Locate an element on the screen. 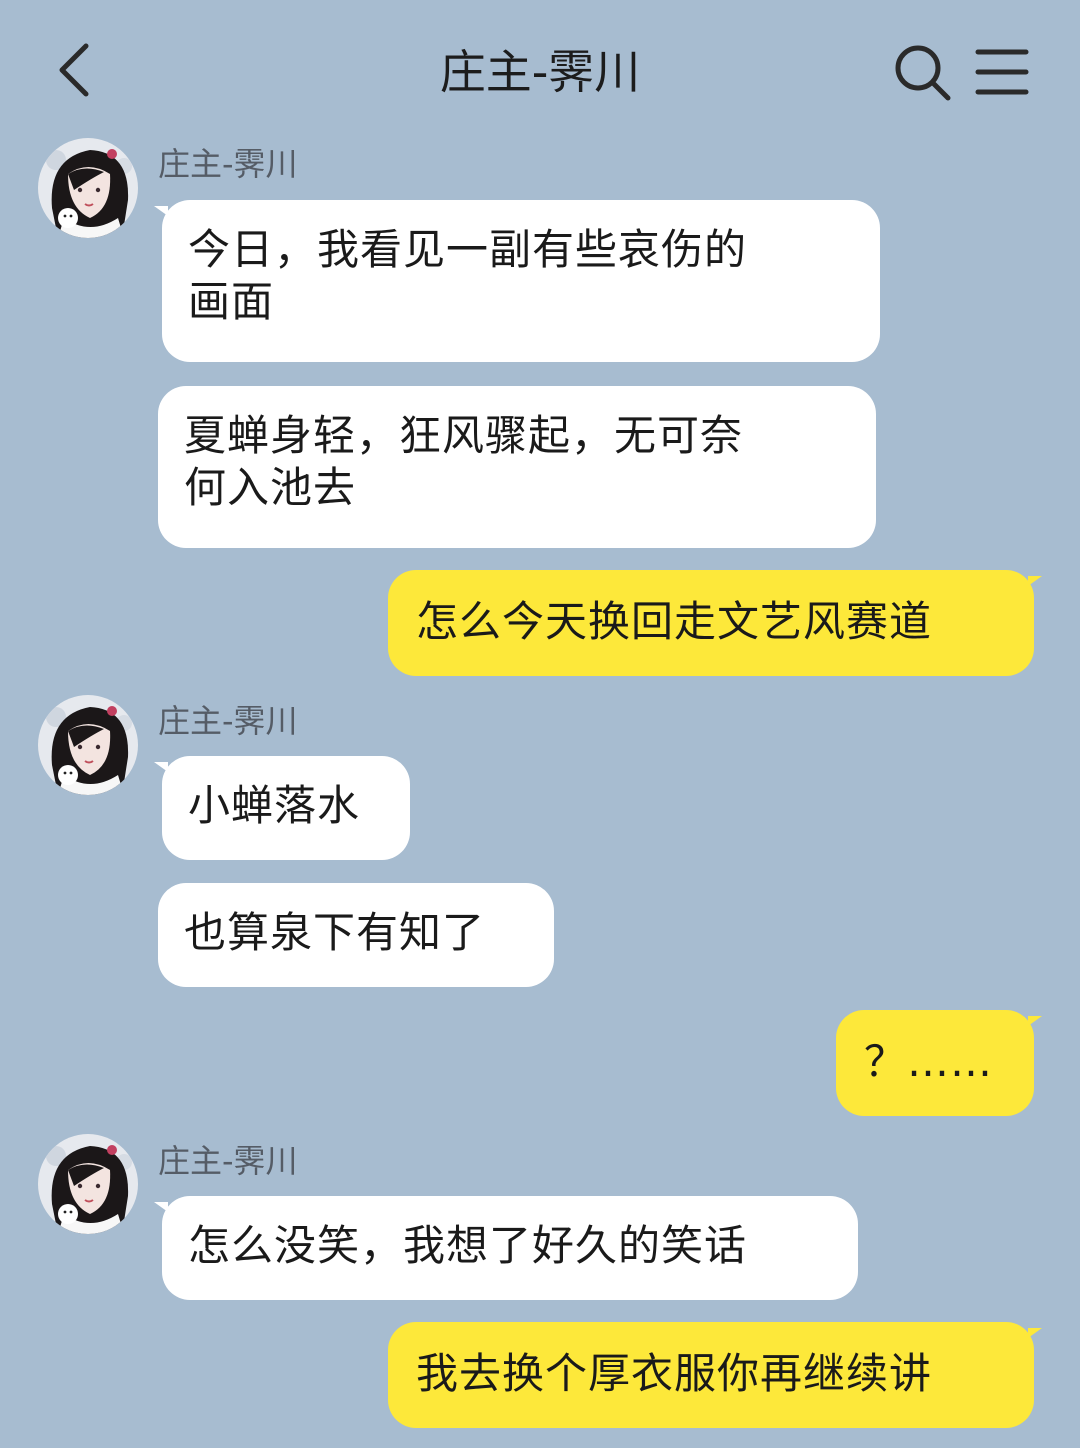  message-bubble-incoming: 今日，我看见一副有些哀伤的 画面 is located at coordinates (517, 281).